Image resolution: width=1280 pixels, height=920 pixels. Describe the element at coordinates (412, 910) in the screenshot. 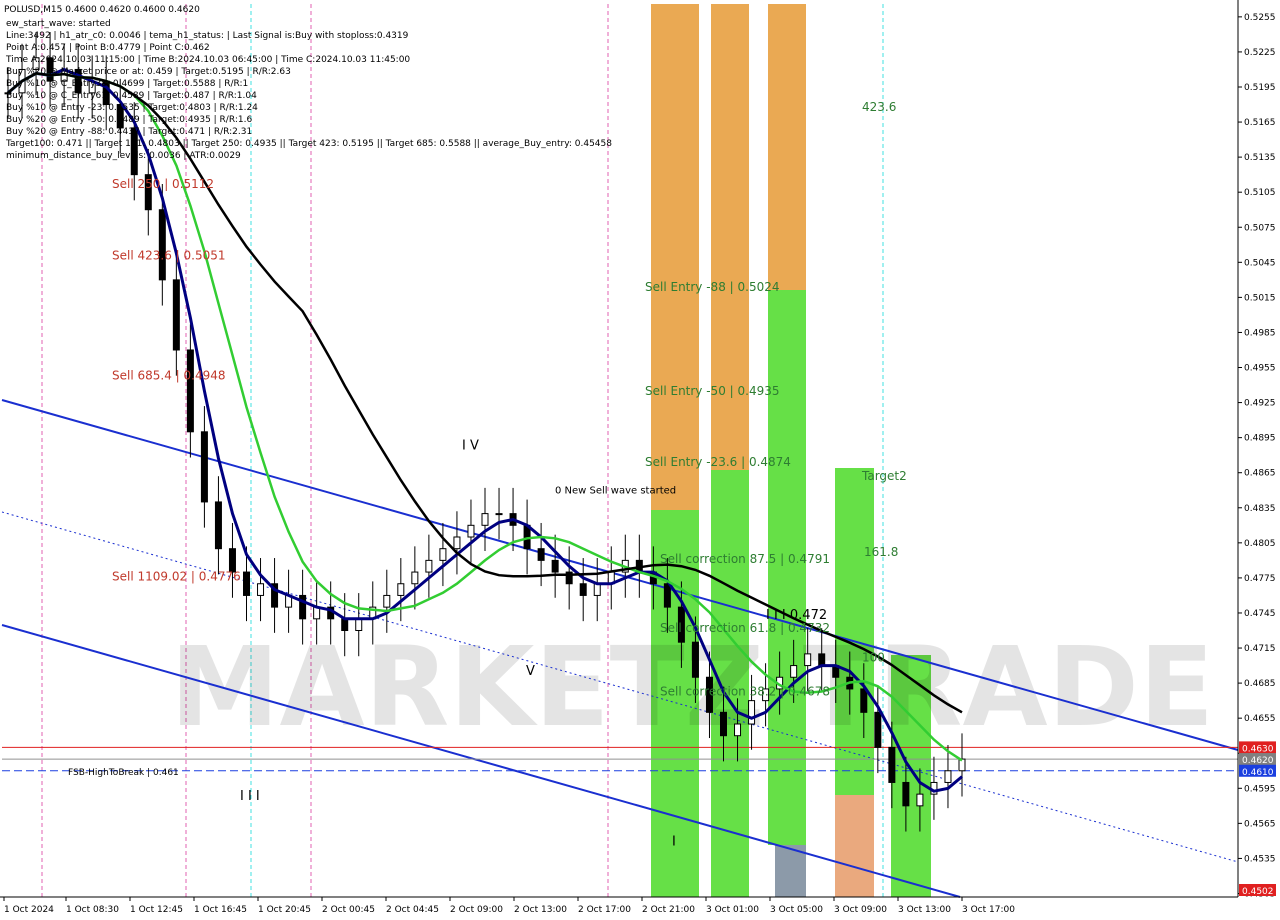

I see `time-axis-tick-label: 2 Oct 04:45` at that location.